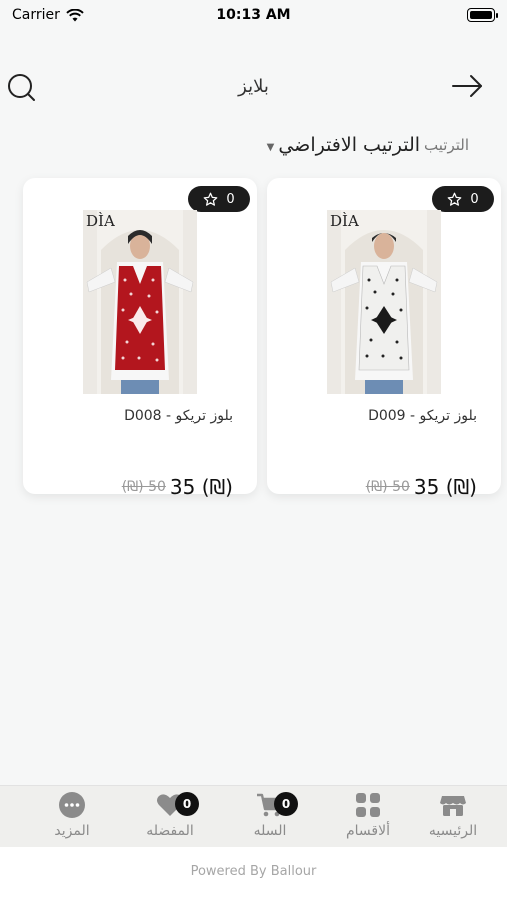 This screenshot has width=507, height=900. Describe the element at coordinates (170, 831) in the screenshot. I see `nav-label-favorites: المفضله` at that location.